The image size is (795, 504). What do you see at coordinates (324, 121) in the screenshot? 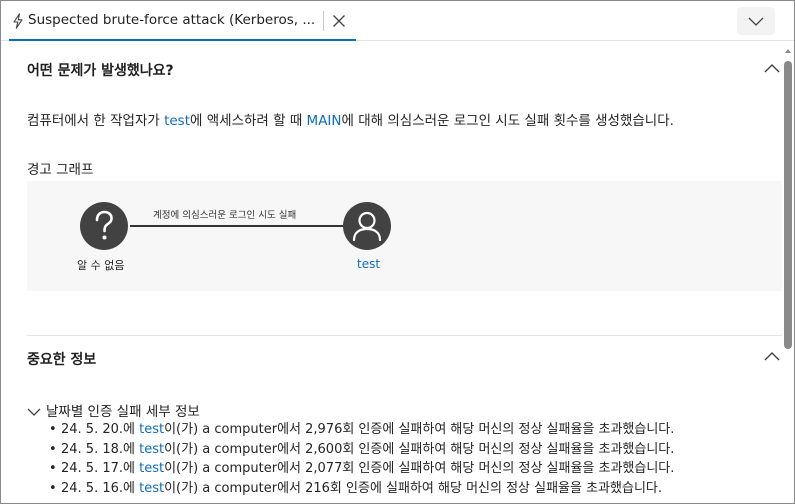
I see `target-link: MAIN` at bounding box center [324, 121].